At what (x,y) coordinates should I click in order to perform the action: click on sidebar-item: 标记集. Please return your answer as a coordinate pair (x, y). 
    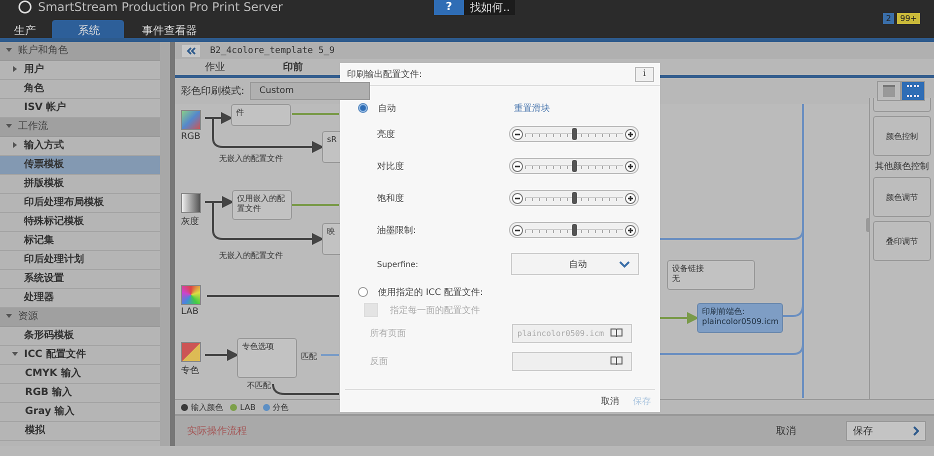
    Looking at the image, I should click on (80, 241).